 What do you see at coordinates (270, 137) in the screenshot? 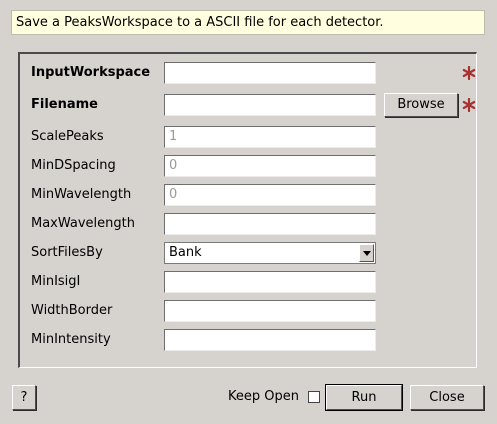
I see `scale-peaks-field: 1` at bounding box center [270, 137].